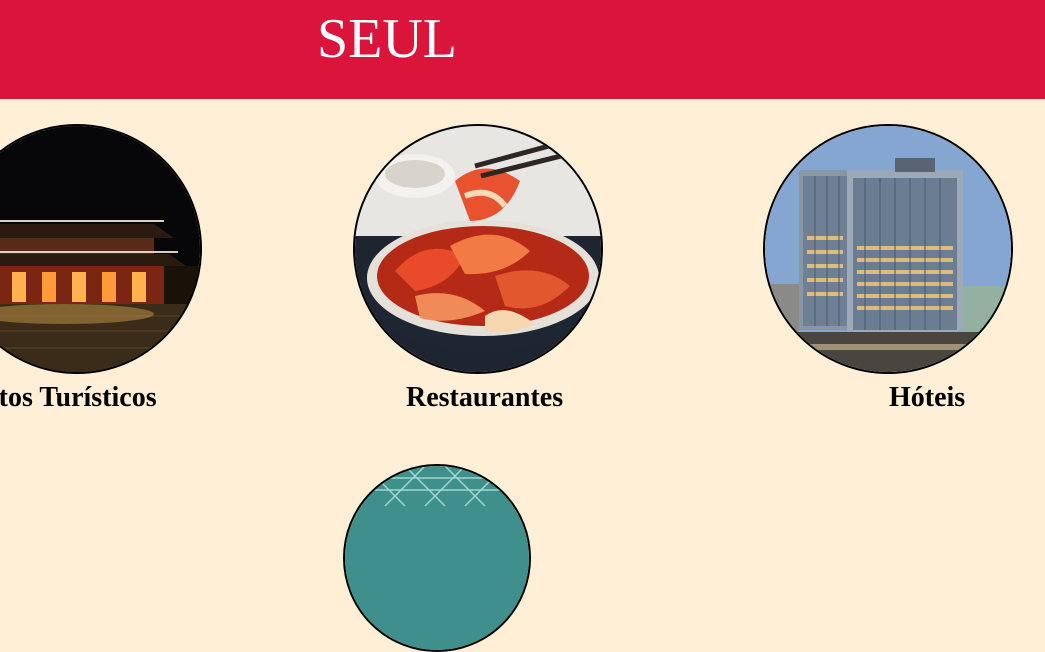 This screenshot has height=652, width=1045. I want to click on hotel-illustration, so click(888, 249).